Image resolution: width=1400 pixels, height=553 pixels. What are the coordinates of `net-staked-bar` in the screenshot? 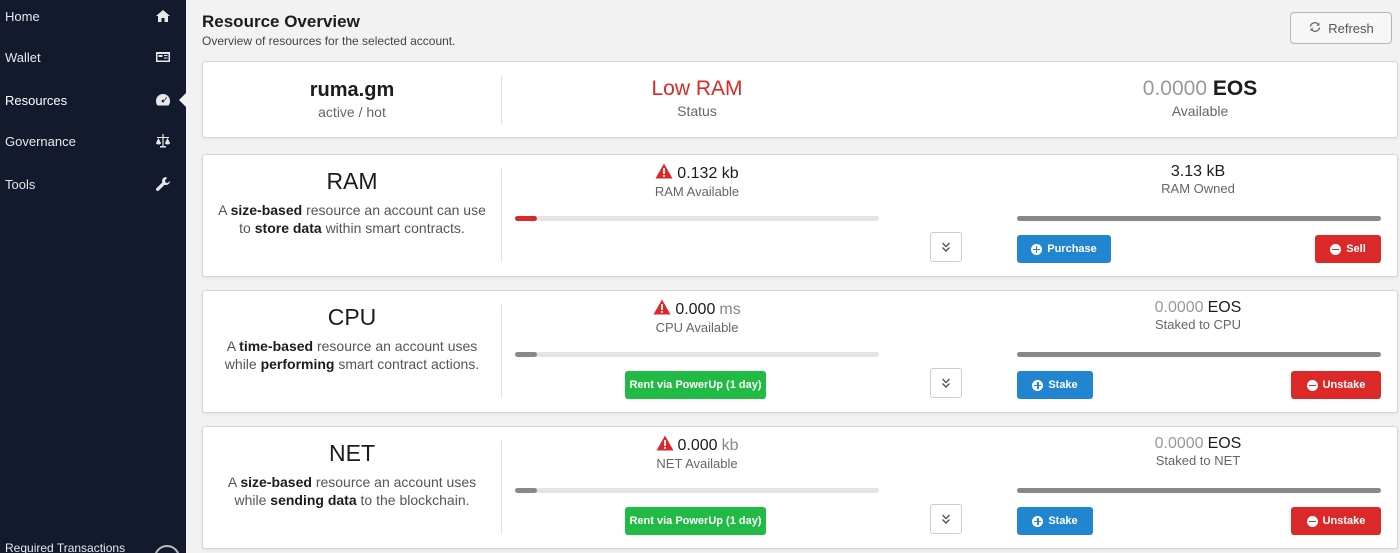 It's located at (1199, 490).